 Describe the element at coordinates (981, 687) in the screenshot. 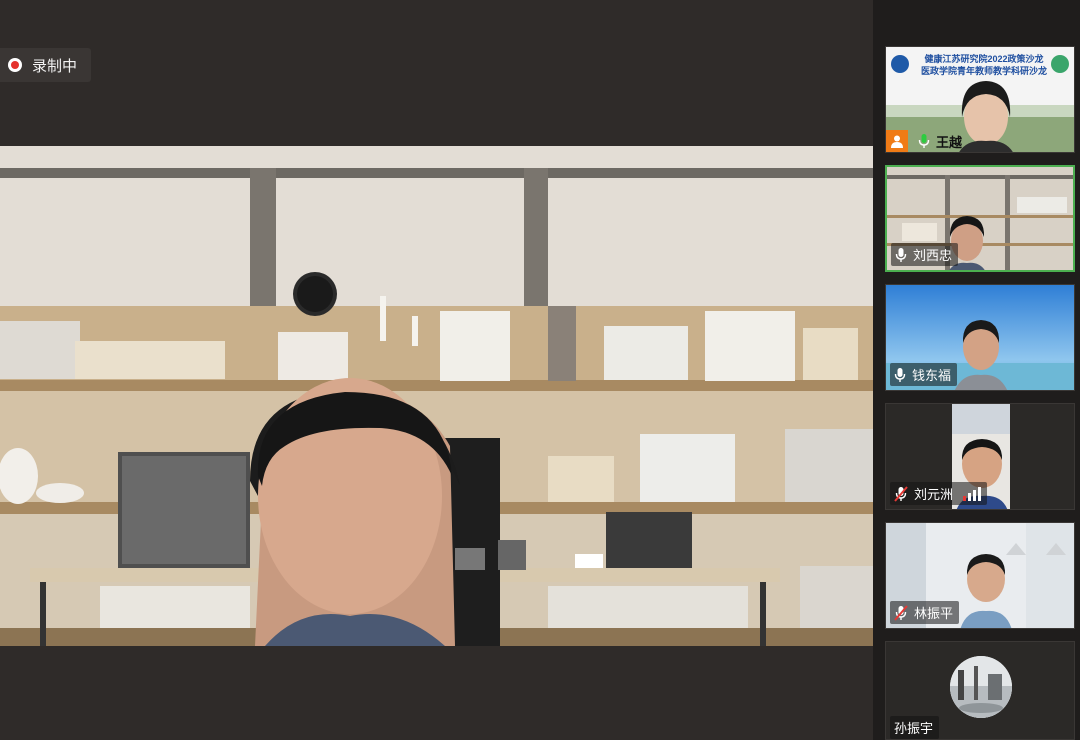

I see `avatar` at that location.